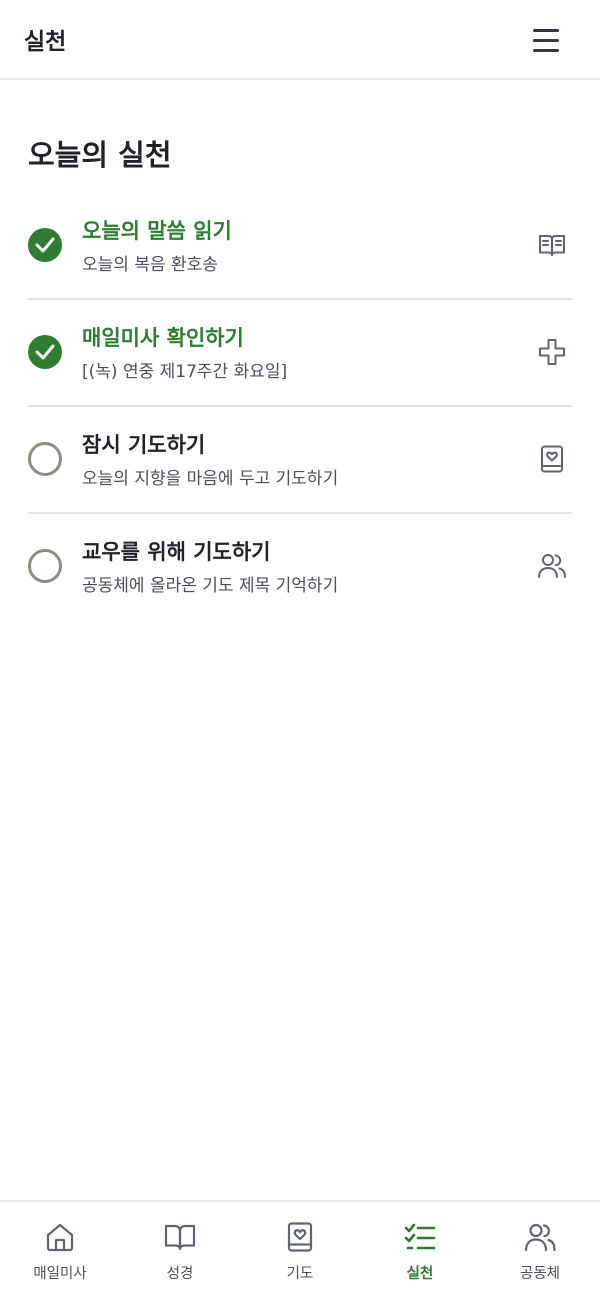 The image size is (600, 1298). Describe the element at coordinates (176, 552) in the screenshot. I see `task-title: 교우를 위해 기도하기` at that location.